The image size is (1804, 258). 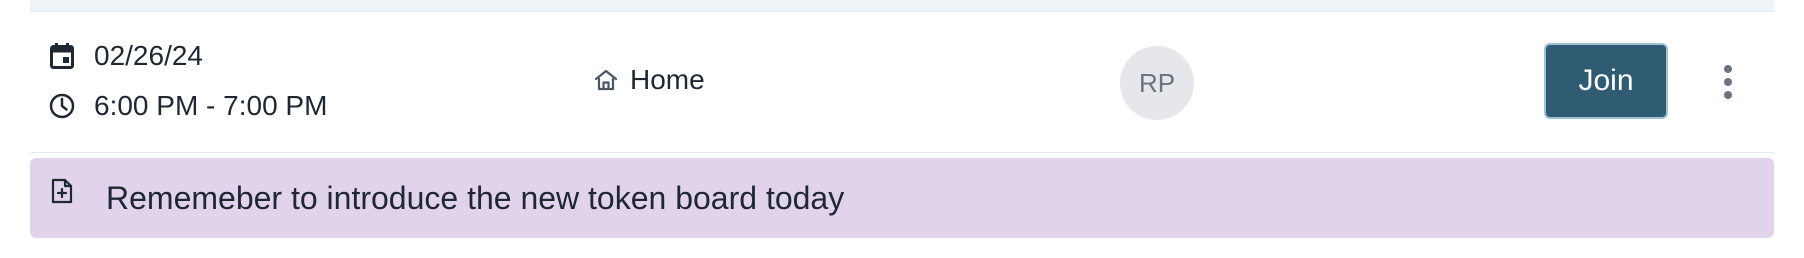 I want to click on session-time: 6:00 PM - 7:00 PM, so click(x=187, y=106).